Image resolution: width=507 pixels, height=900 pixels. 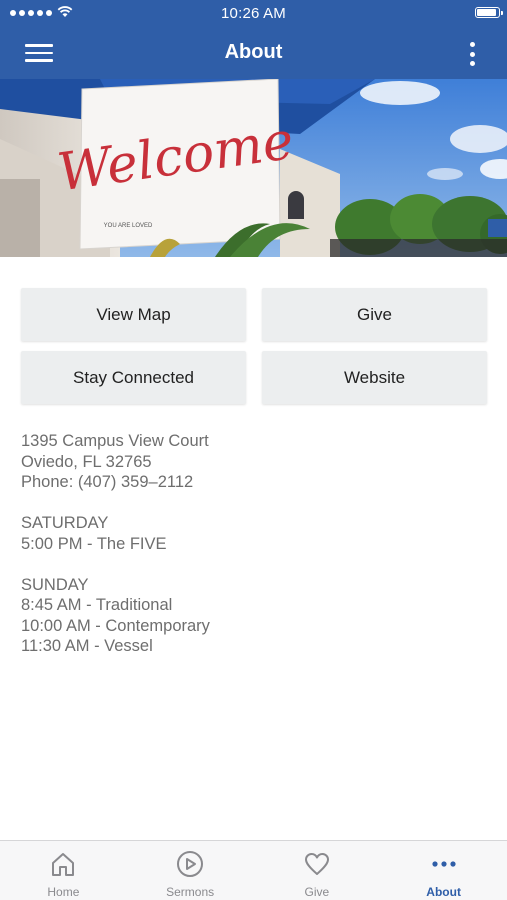 What do you see at coordinates (65, 523) in the screenshot?
I see `saturday-heading: SATURDAY` at bounding box center [65, 523].